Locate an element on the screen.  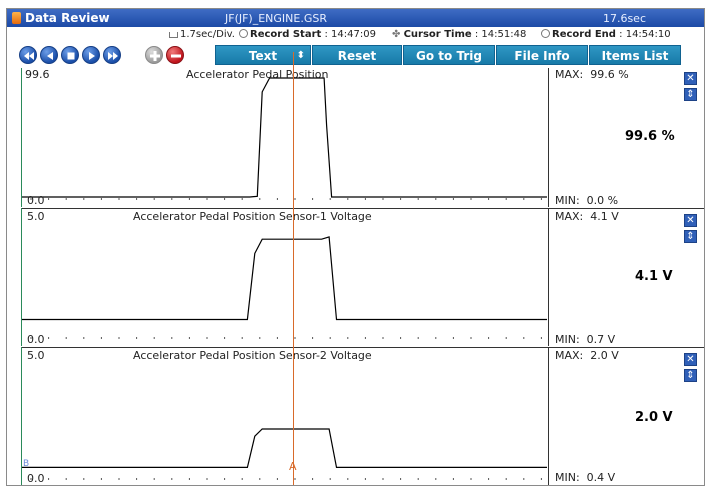
record-end: Record End : 14:54:10 is located at coordinates (606, 34).